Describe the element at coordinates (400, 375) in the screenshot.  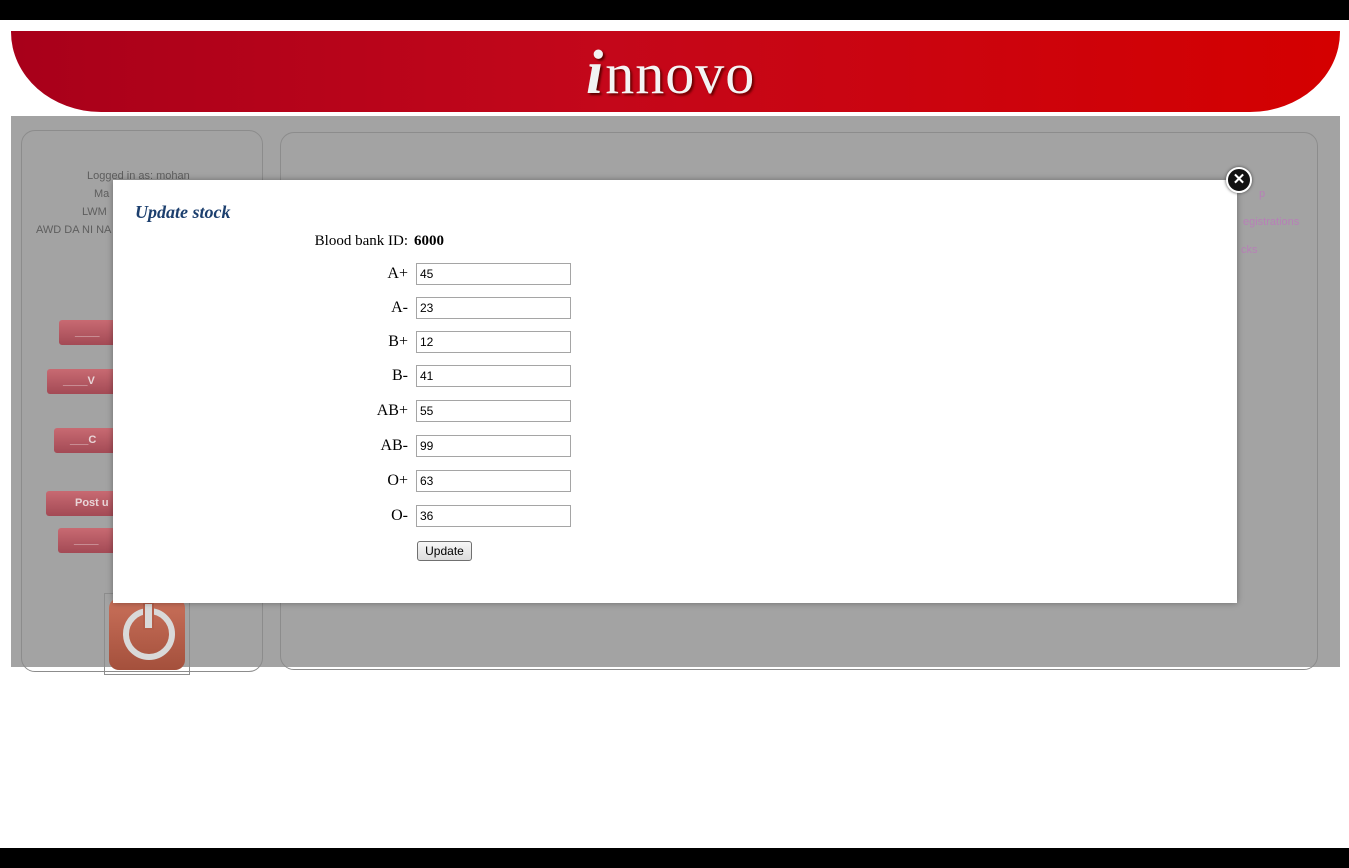
I see `field-label: B-` at that location.